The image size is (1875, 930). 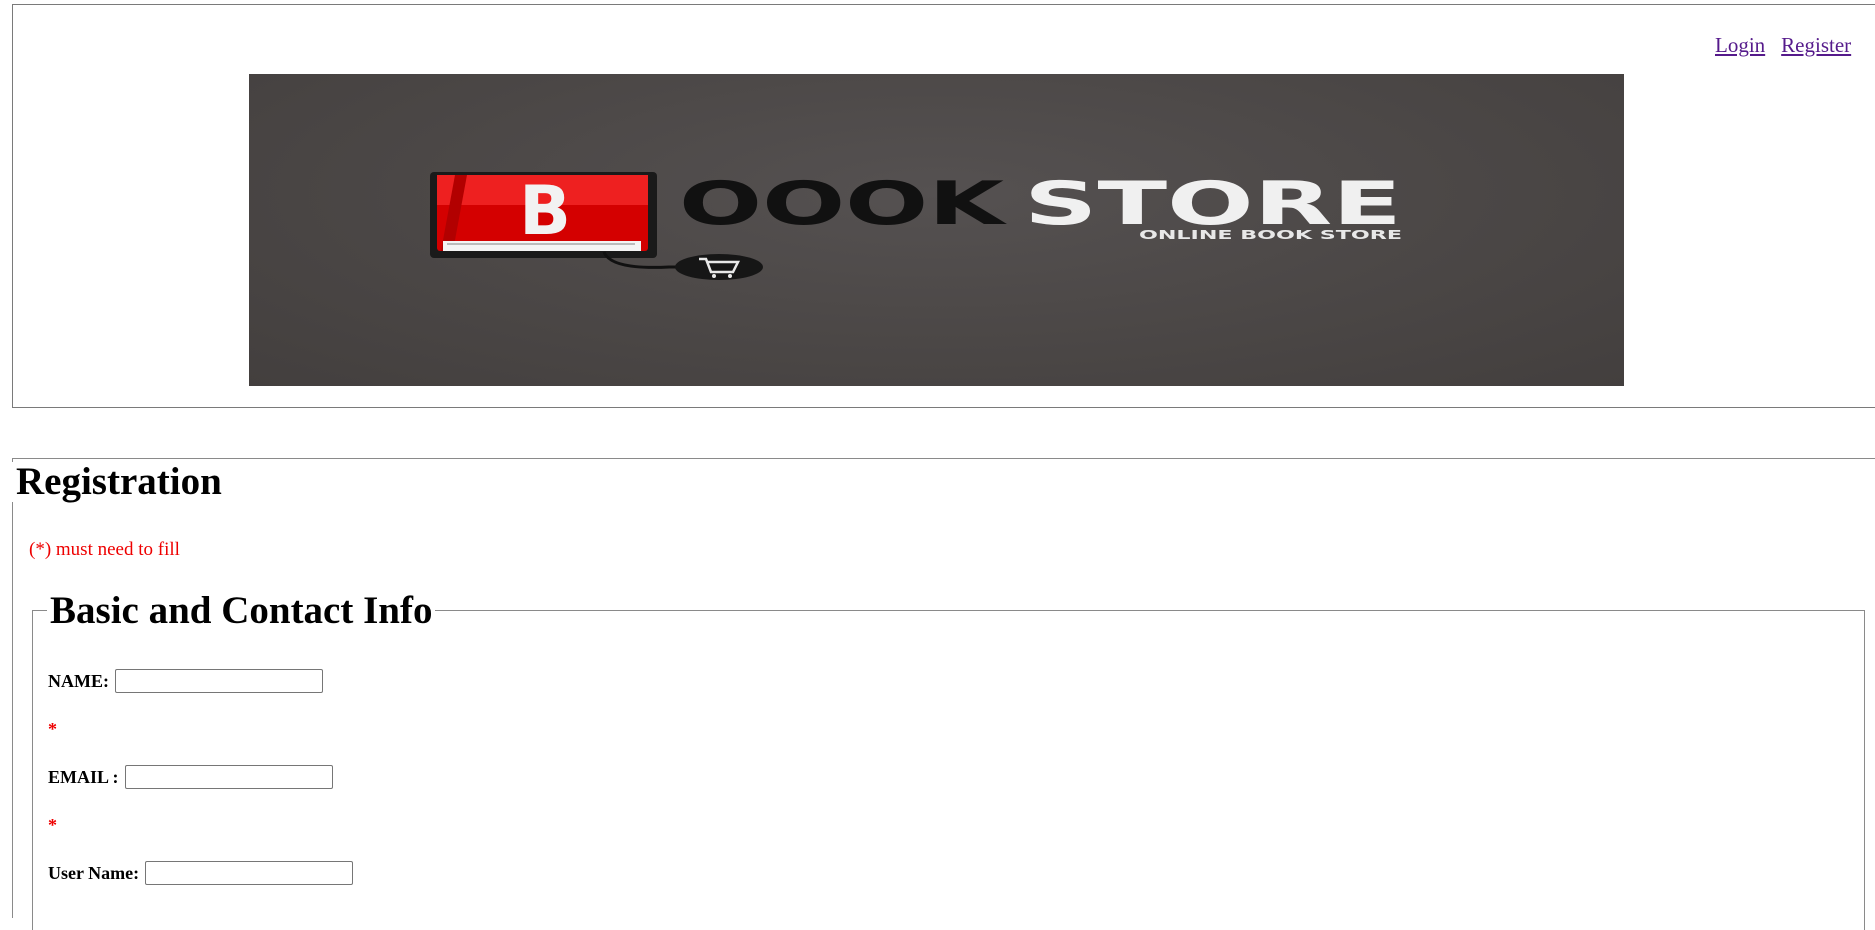 I want to click on brand-tagline: ONLINE BOOK STORE, so click(x=1270, y=235).